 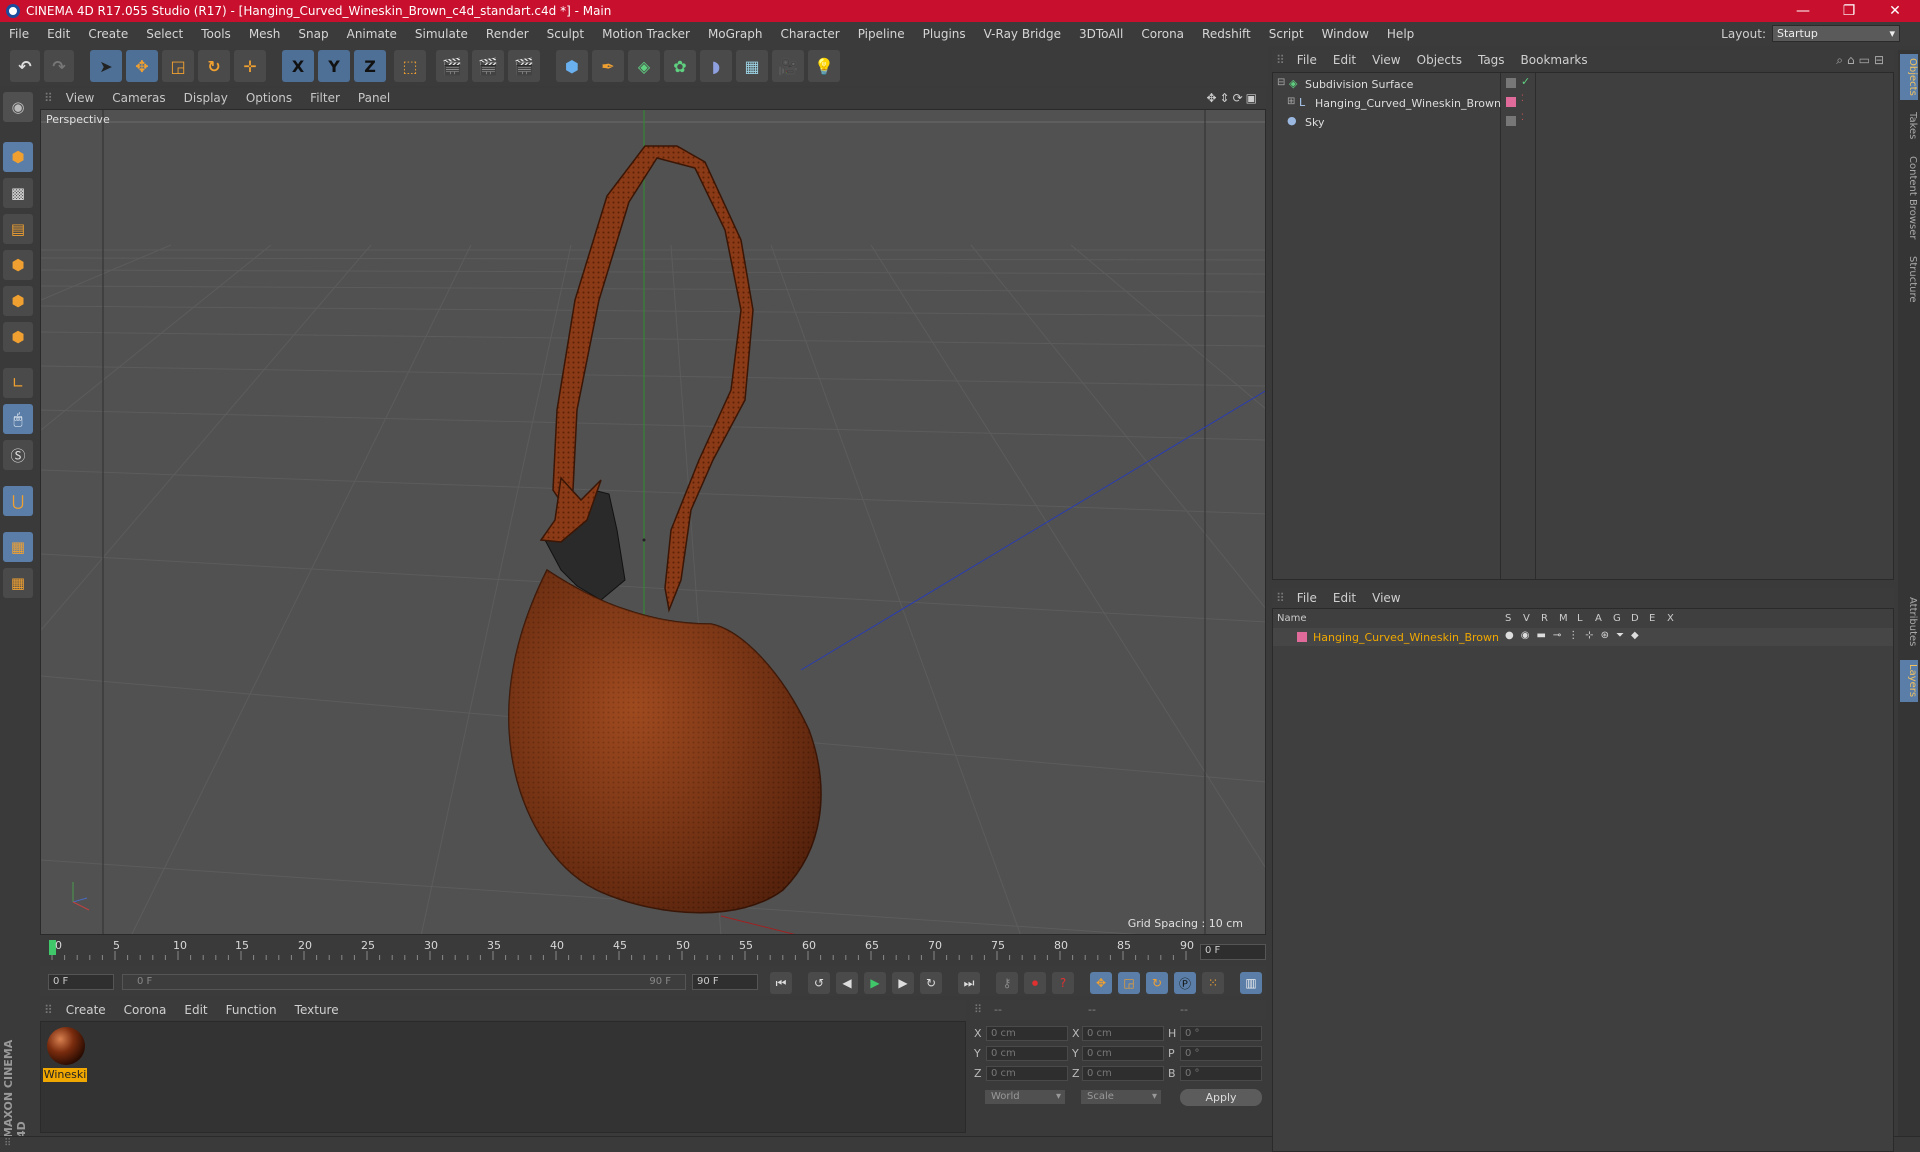 What do you see at coordinates (1101, 983) in the screenshot?
I see `key-position-button: ✥` at bounding box center [1101, 983].